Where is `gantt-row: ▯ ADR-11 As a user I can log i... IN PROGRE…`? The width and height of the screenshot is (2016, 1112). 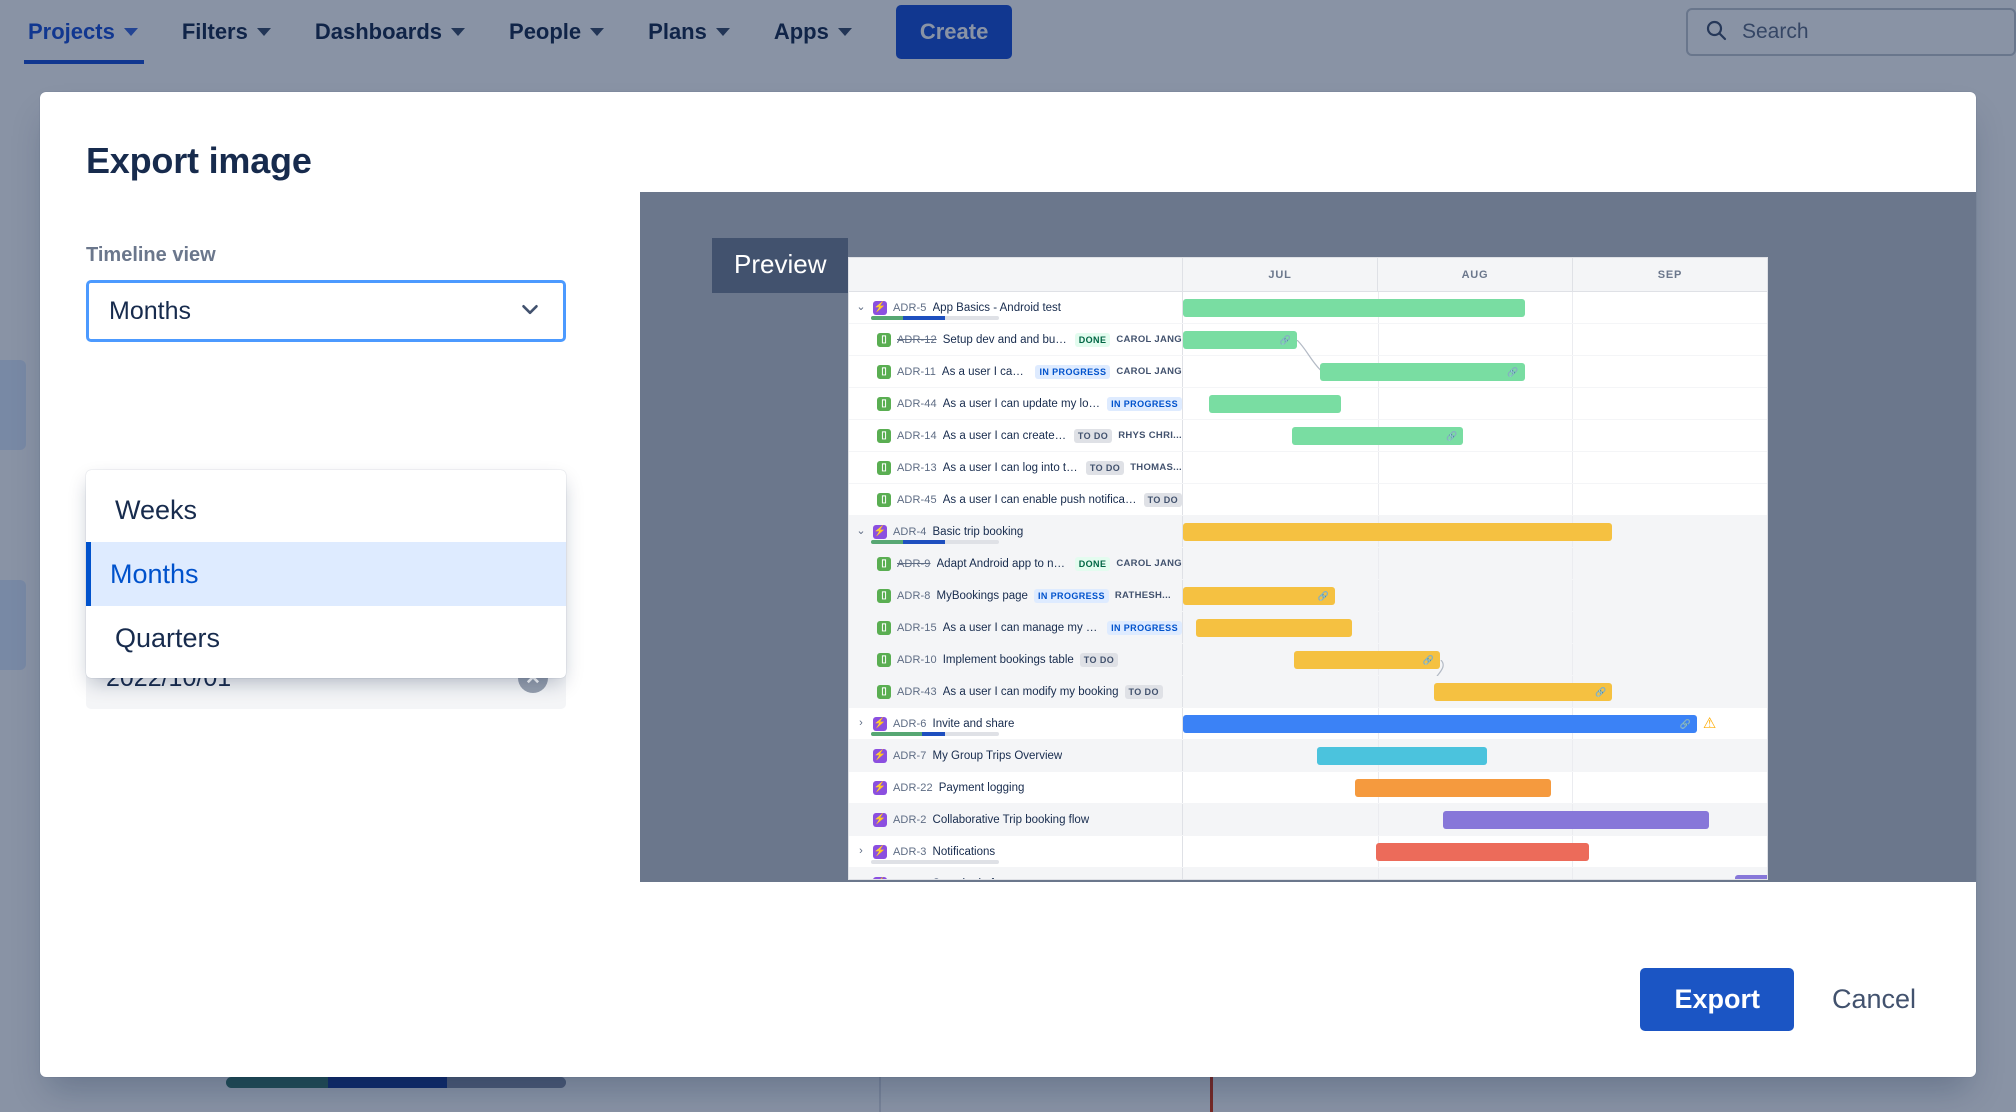 gantt-row: ▯ ADR-11 As a user I can log i... IN PROGRE… is located at coordinates (1308, 372).